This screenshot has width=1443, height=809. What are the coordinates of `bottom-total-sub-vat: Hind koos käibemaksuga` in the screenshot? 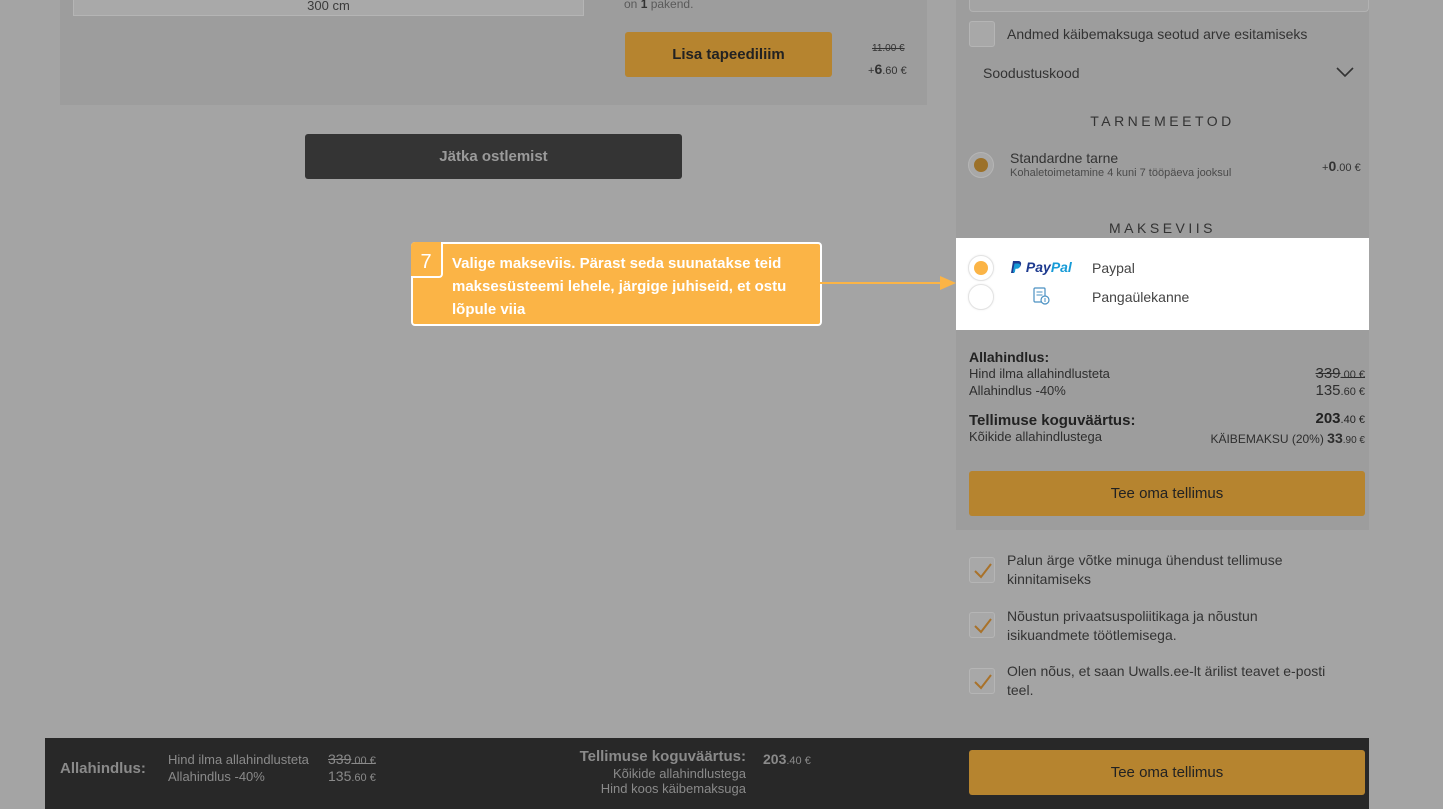 It's located at (673, 788).